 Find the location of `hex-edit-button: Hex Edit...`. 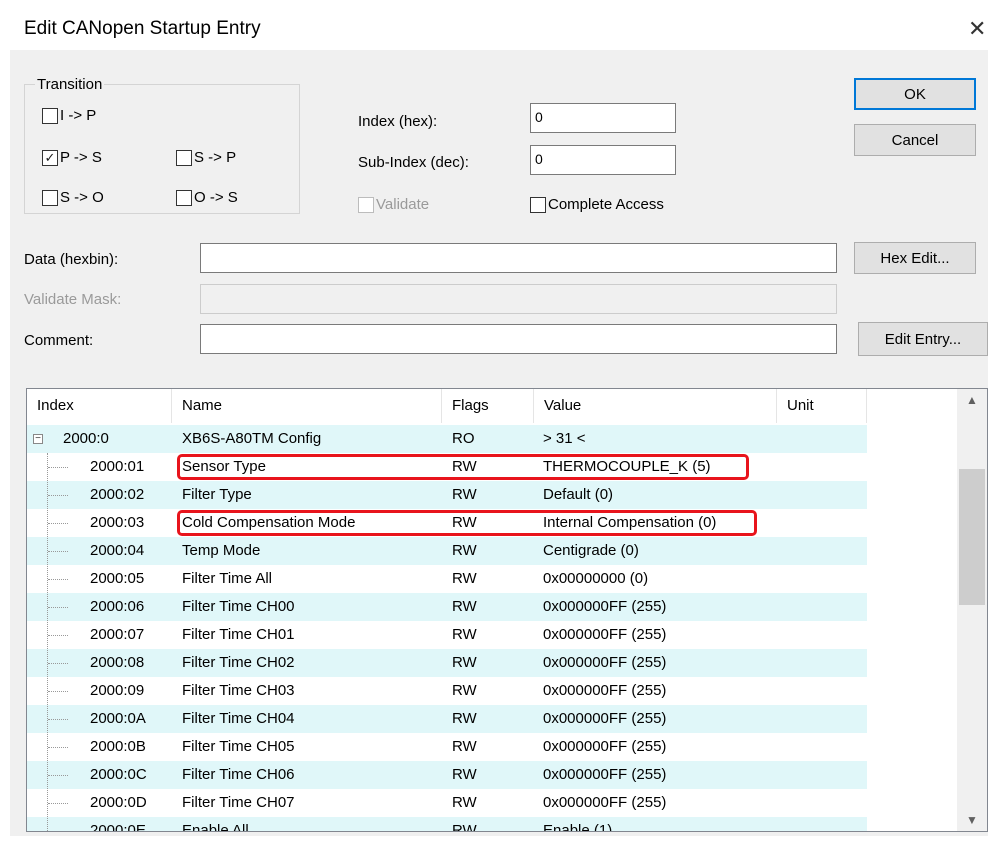

hex-edit-button: Hex Edit... is located at coordinates (915, 258).